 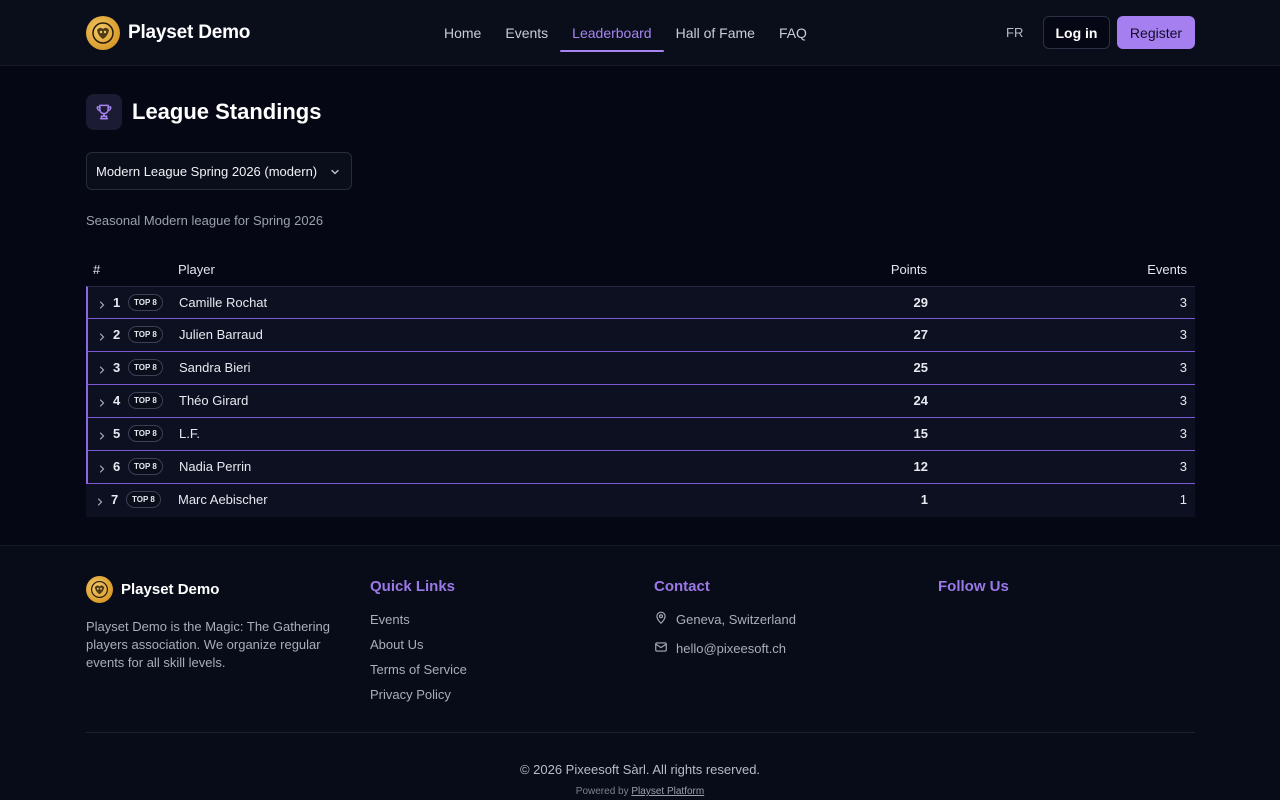 What do you see at coordinates (207, 171) in the screenshot?
I see `league-select-value: Modern League Spring 2026 (modern)` at bounding box center [207, 171].